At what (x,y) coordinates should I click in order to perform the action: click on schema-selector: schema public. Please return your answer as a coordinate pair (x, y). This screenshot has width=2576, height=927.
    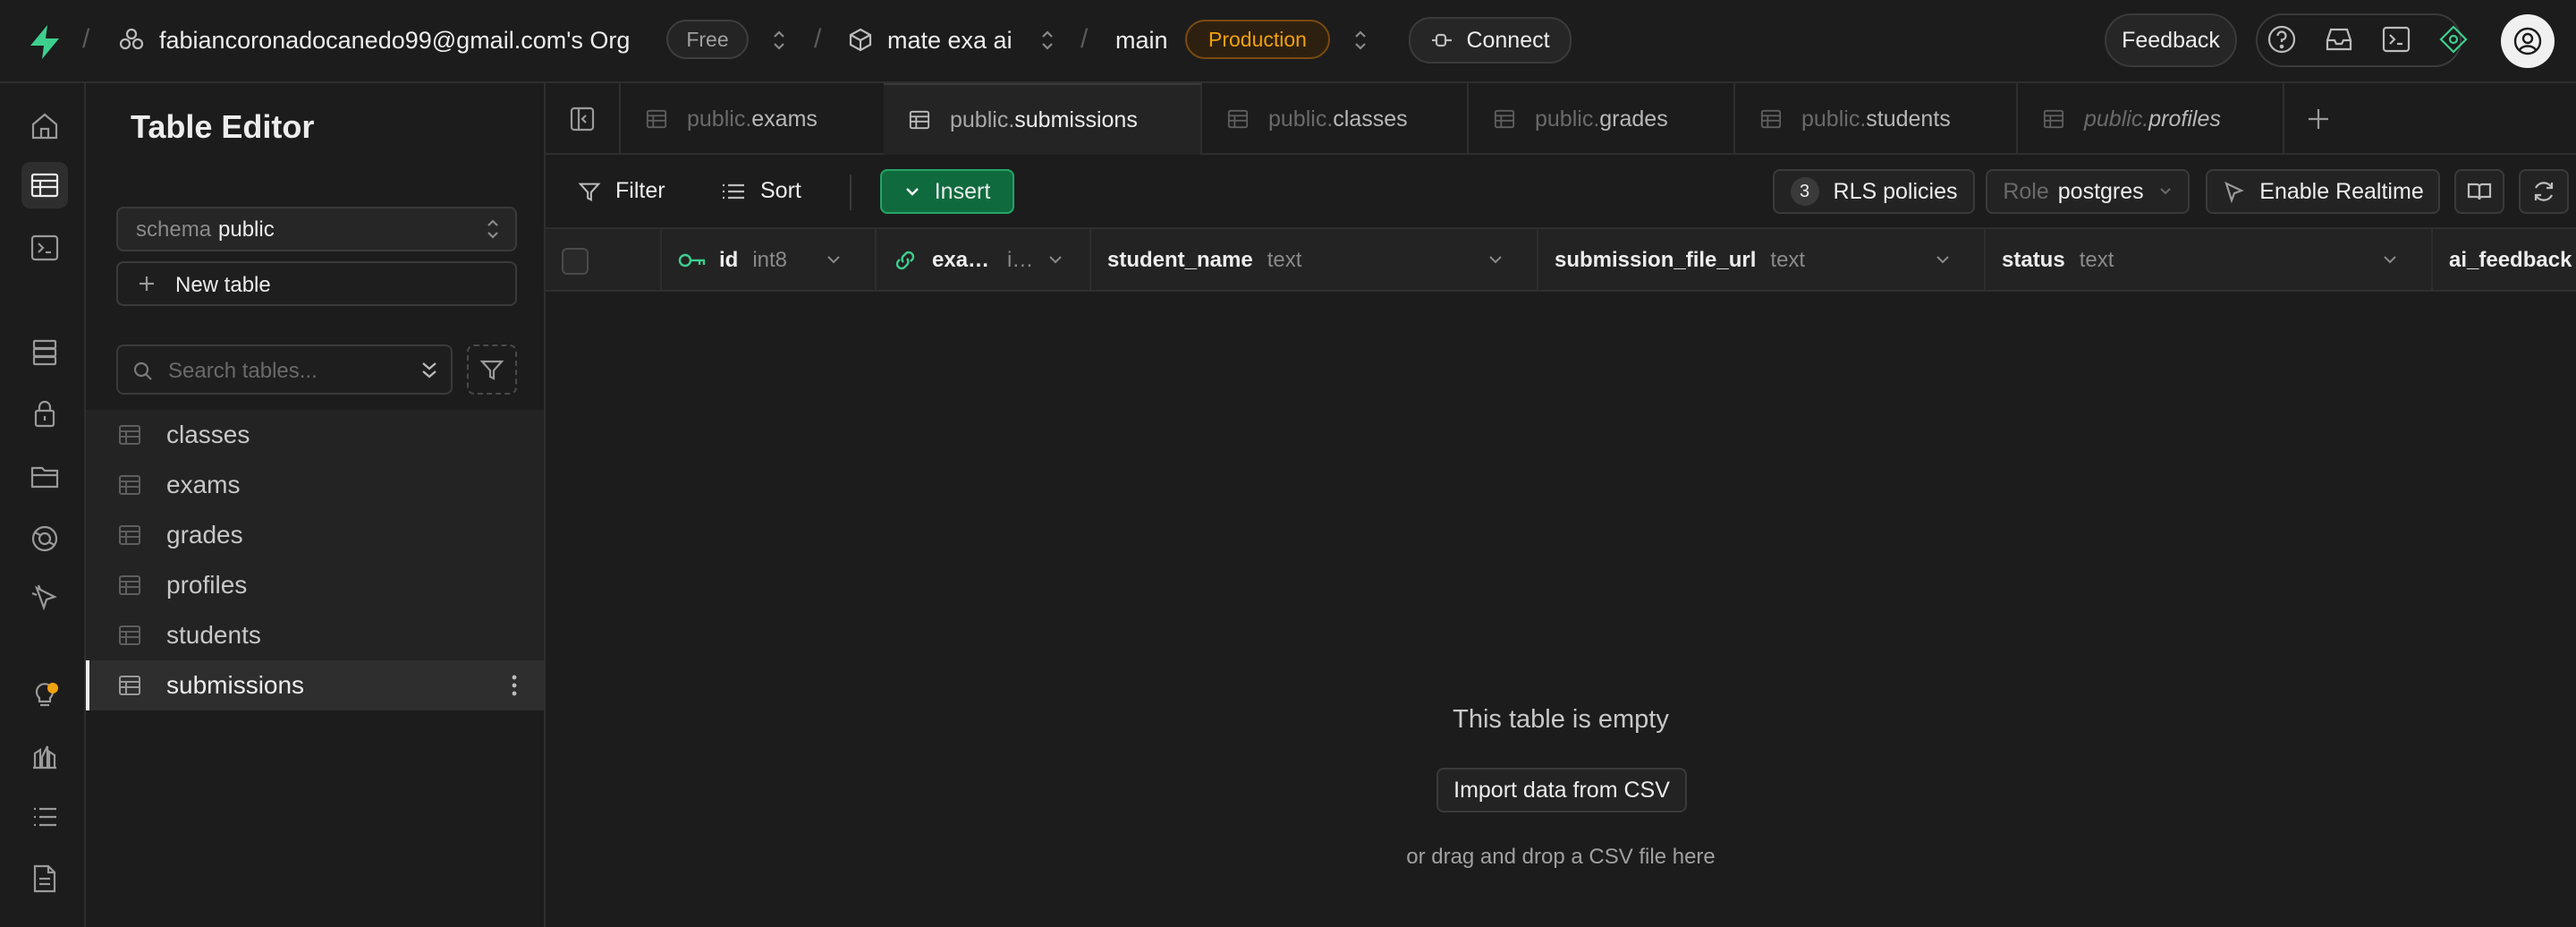
    Looking at the image, I should click on (316, 229).